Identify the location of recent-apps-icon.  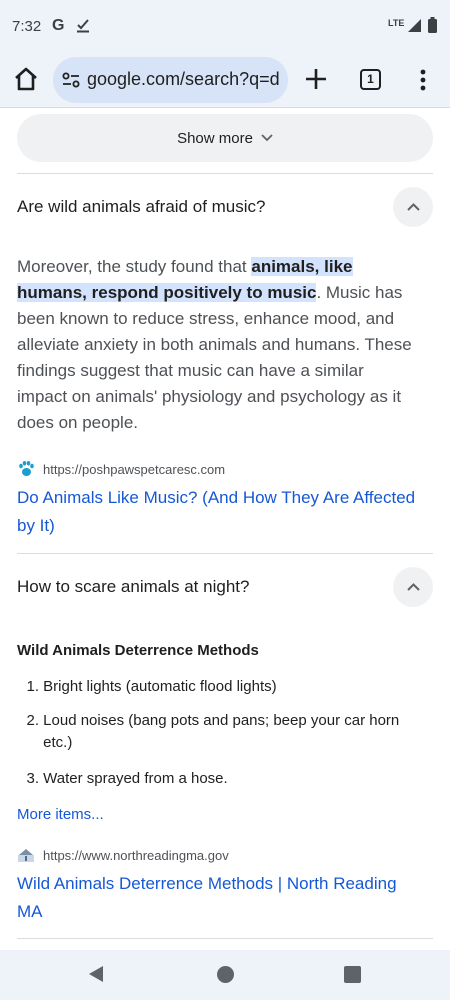
(352, 974).